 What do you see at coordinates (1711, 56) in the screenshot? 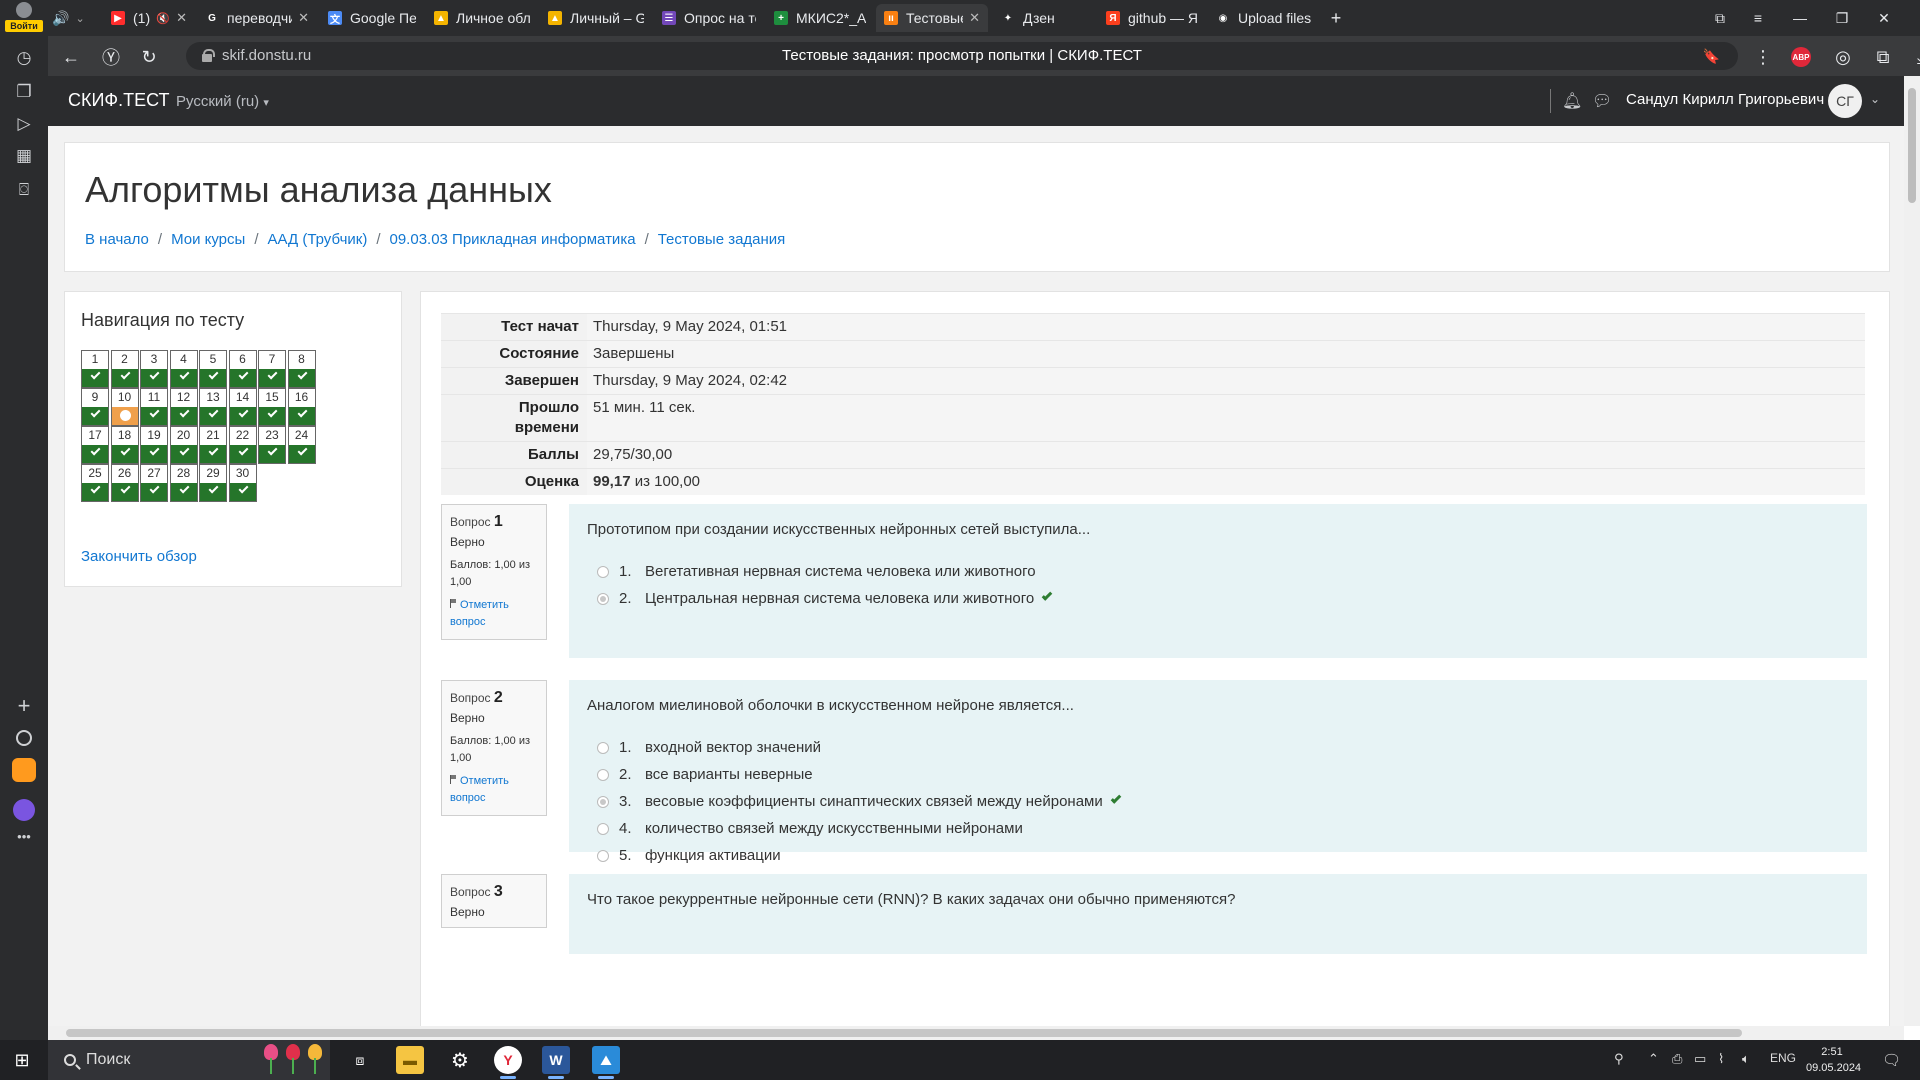
I see `bookmark-icon: 🔖` at bounding box center [1711, 56].